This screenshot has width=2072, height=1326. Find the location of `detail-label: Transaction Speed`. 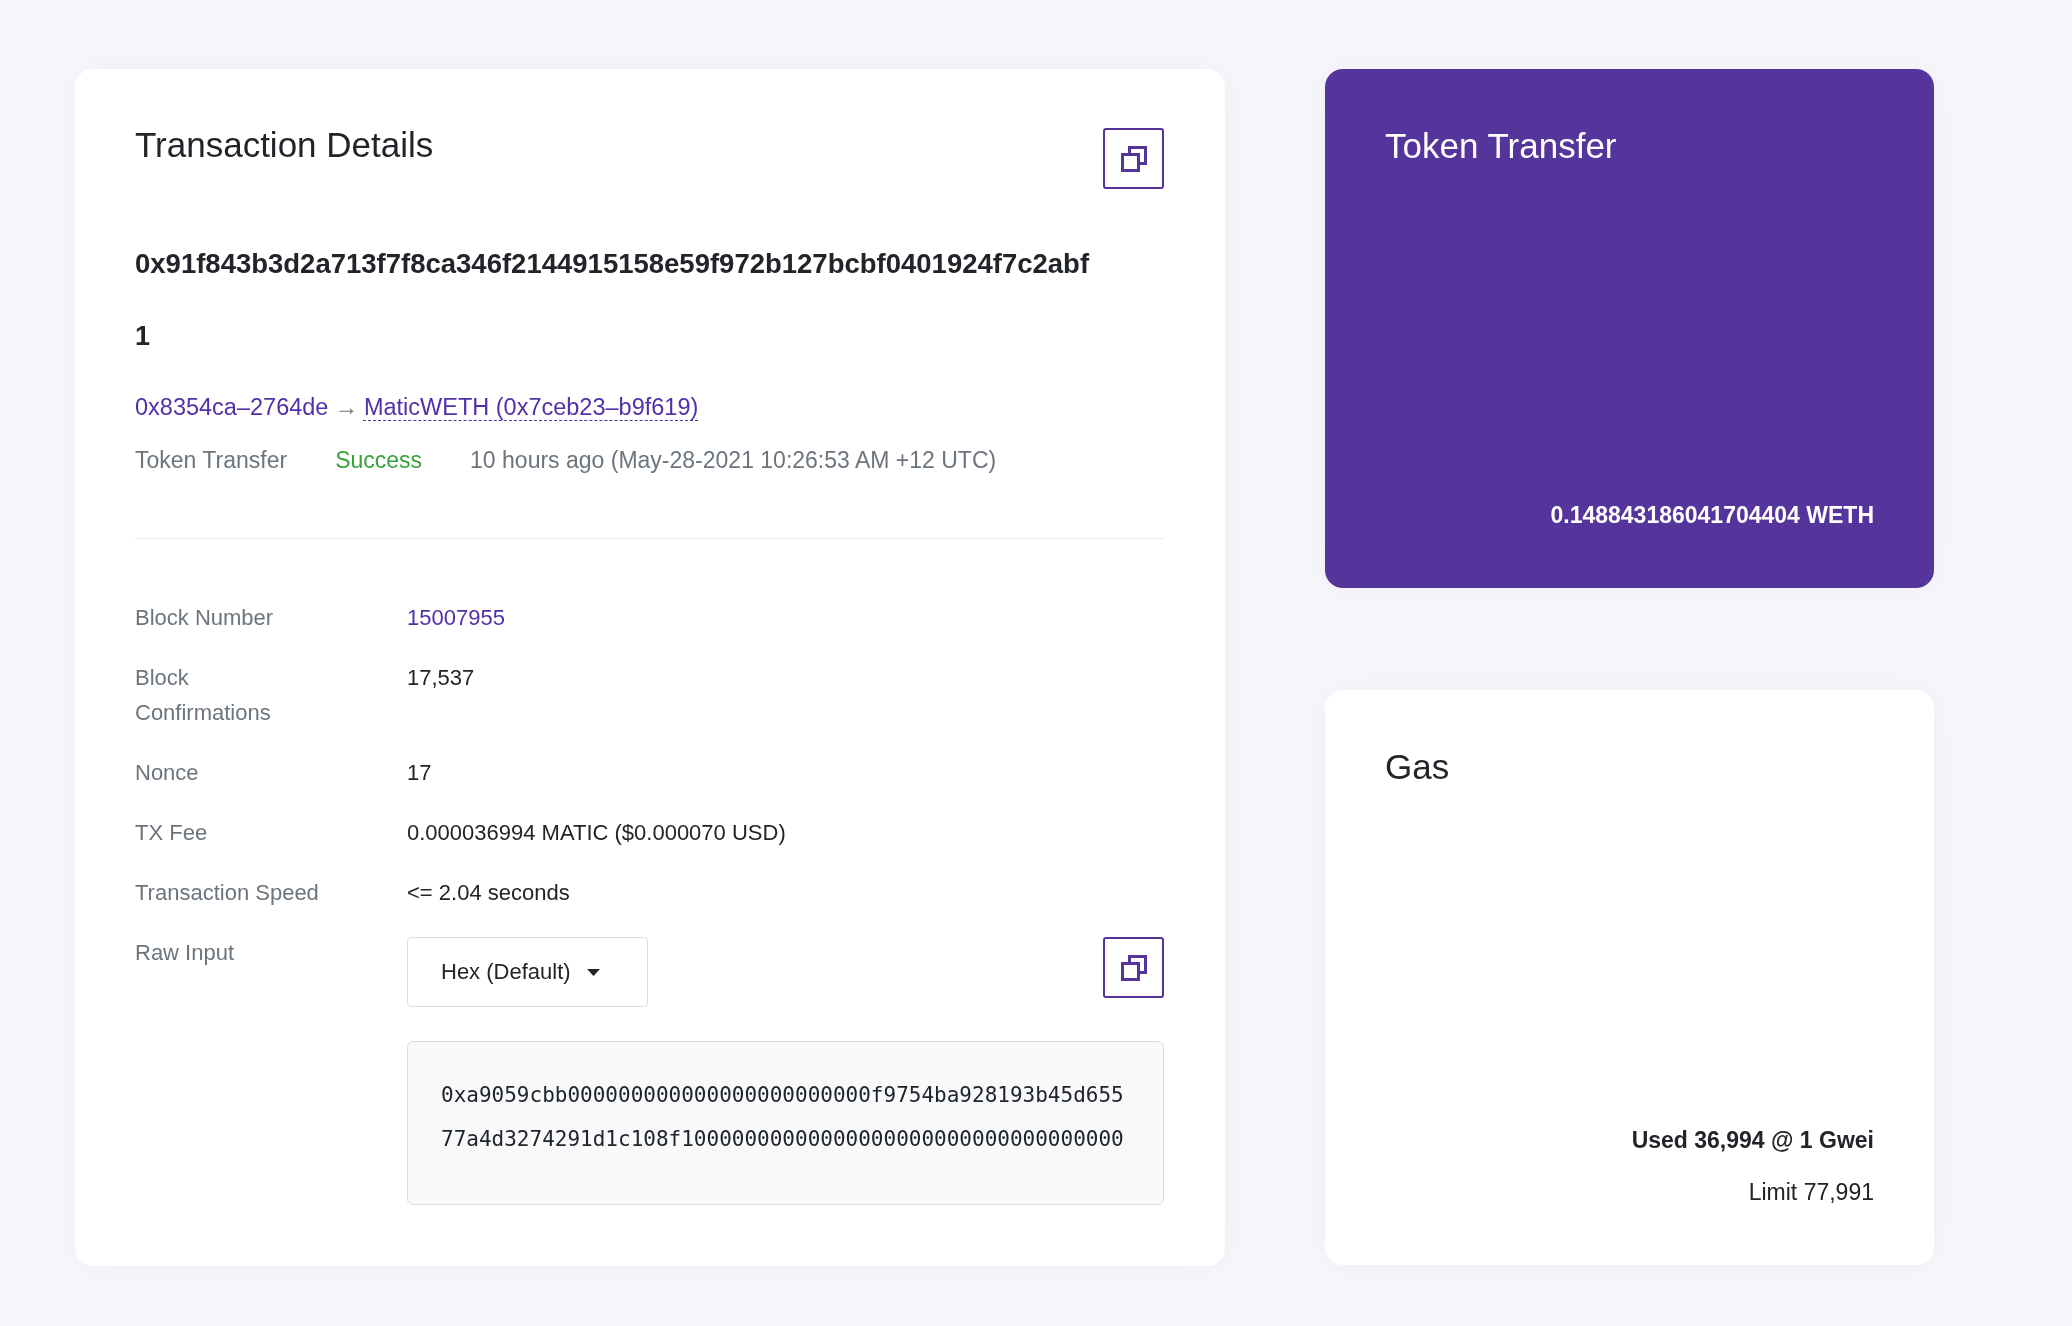

detail-label: Transaction Speed is located at coordinates (227, 893).